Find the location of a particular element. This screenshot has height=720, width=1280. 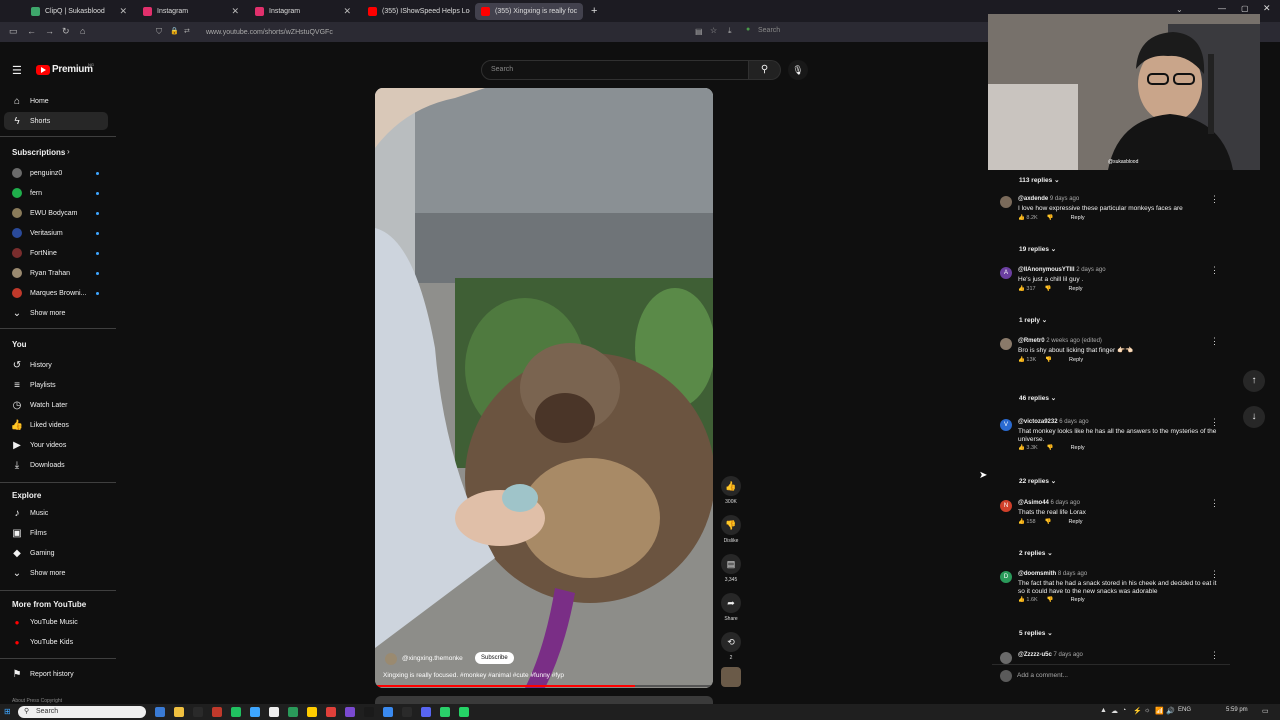

system-tray-icon: ◔ is located at coordinates (1124, 710).